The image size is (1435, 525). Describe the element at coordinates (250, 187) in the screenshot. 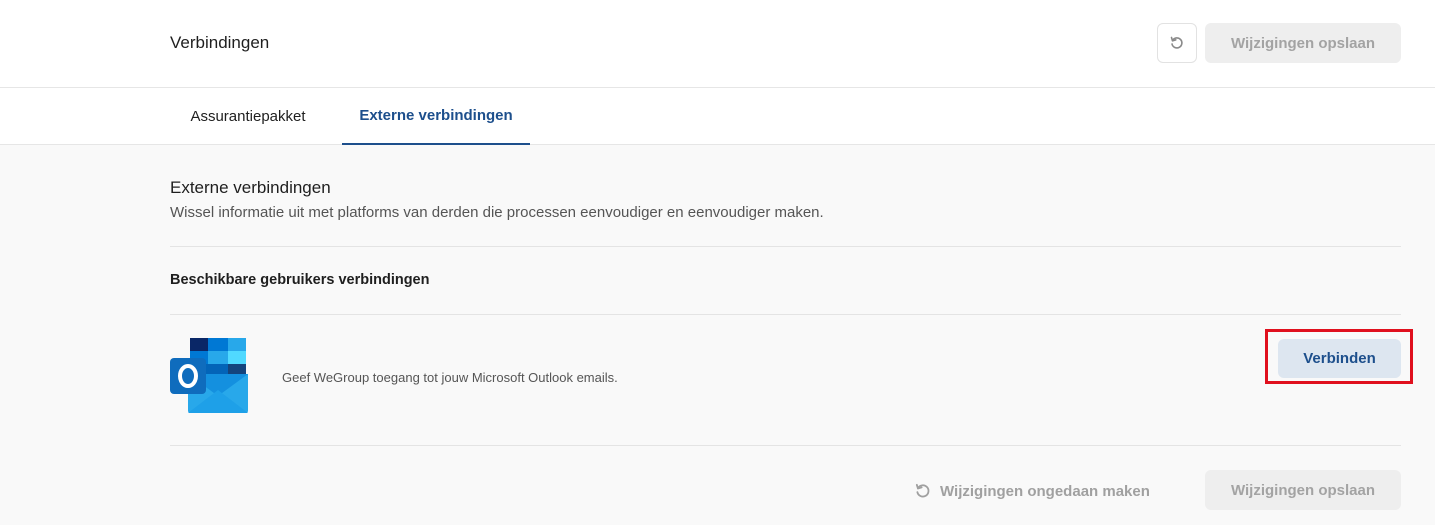

I see `section-title: Externe verbindingen` at that location.